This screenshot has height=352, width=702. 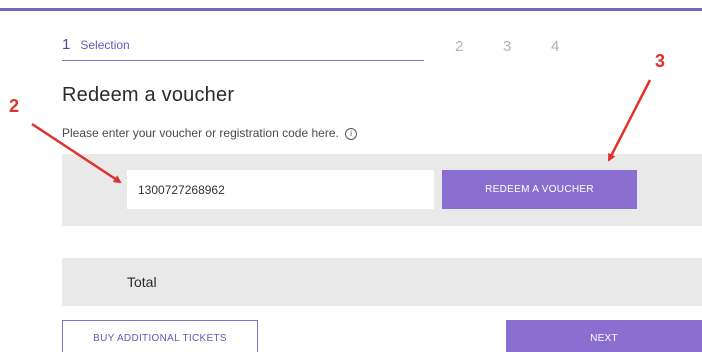 I want to click on next-button: NEXT, so click(x=604, y=336).